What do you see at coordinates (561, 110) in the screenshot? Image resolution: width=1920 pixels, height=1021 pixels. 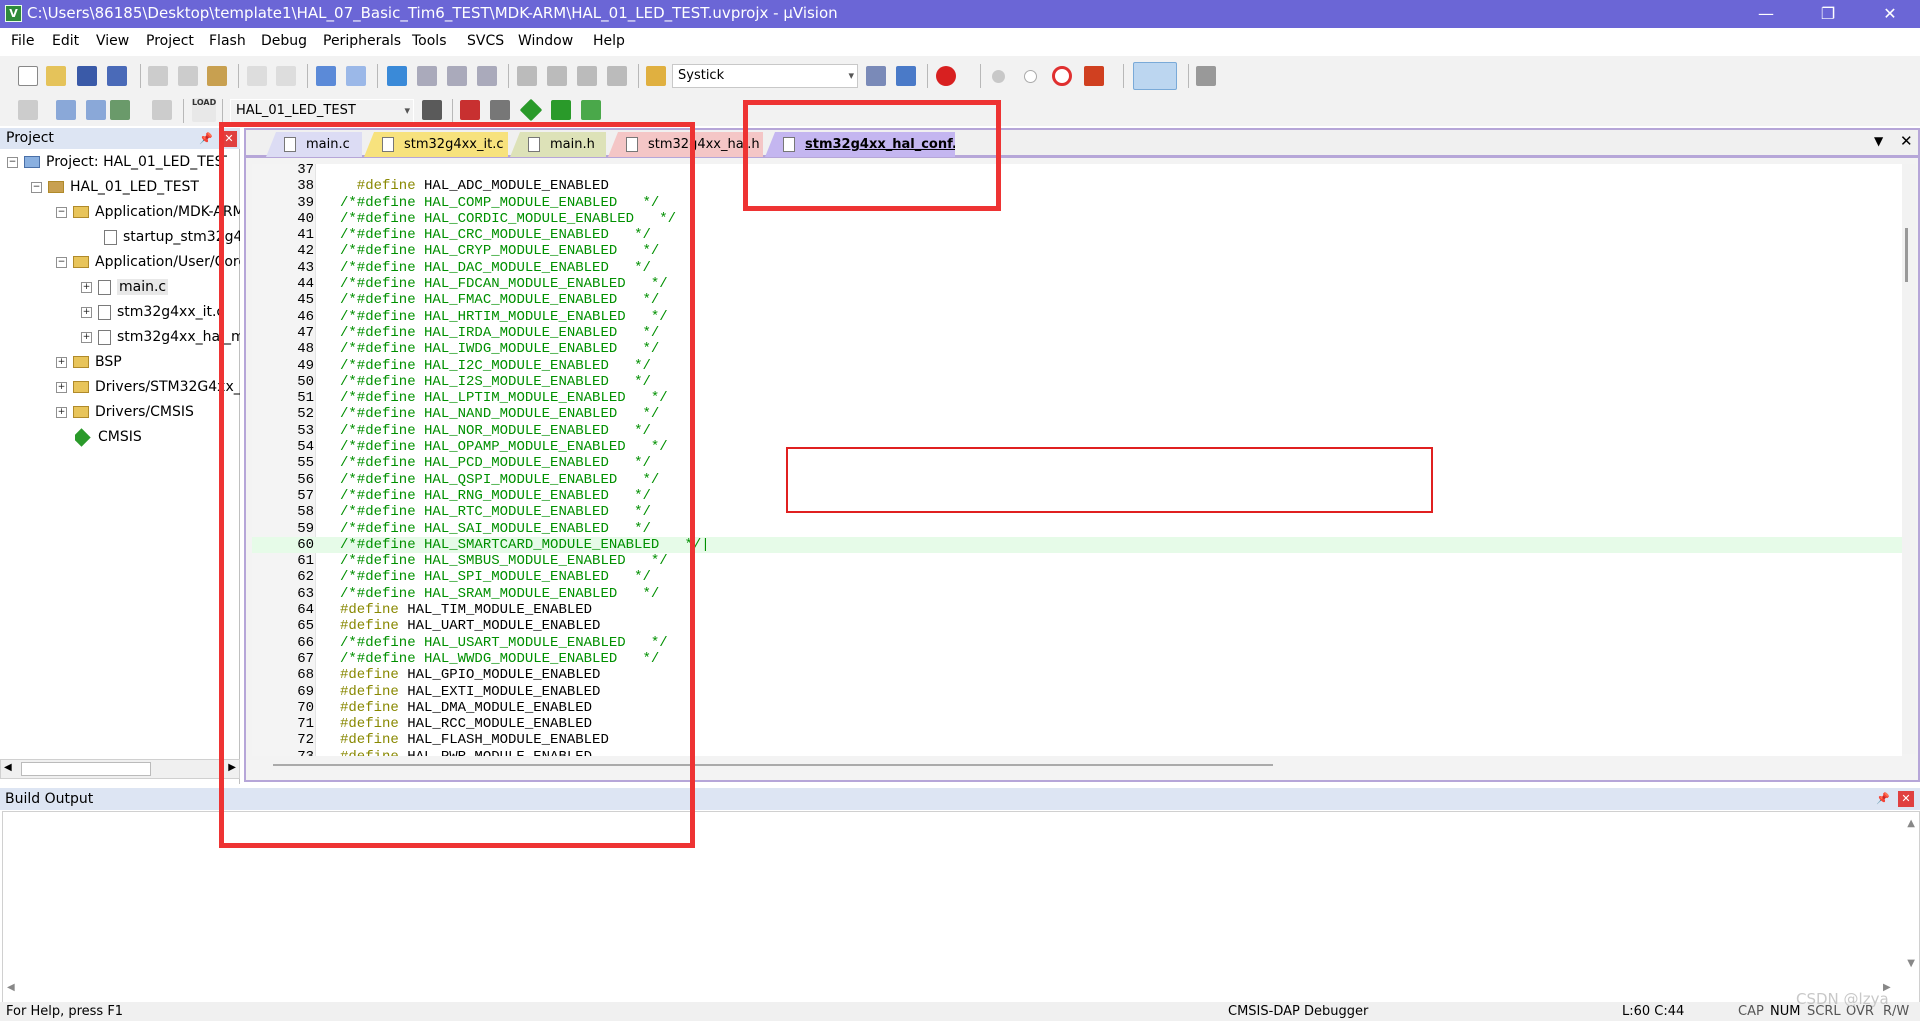 I see `pack-installer-icon` at bounding box center [561, 110].